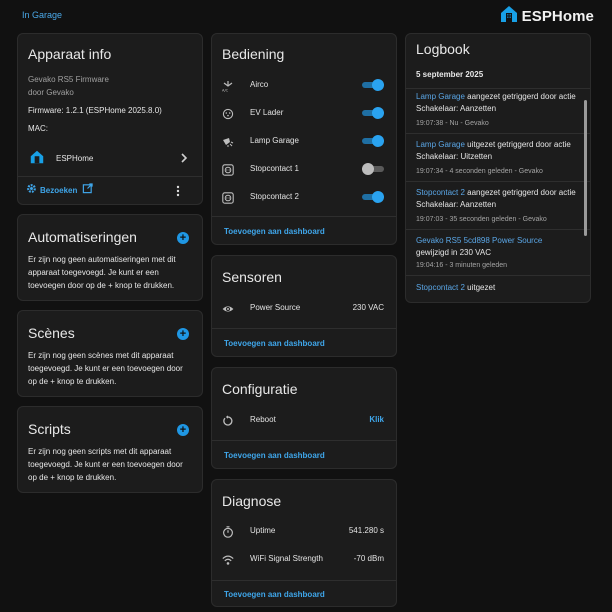  Describe the element at coordinates (225, 91) in the screenshot. I see `svg-text: A/C` at that location.